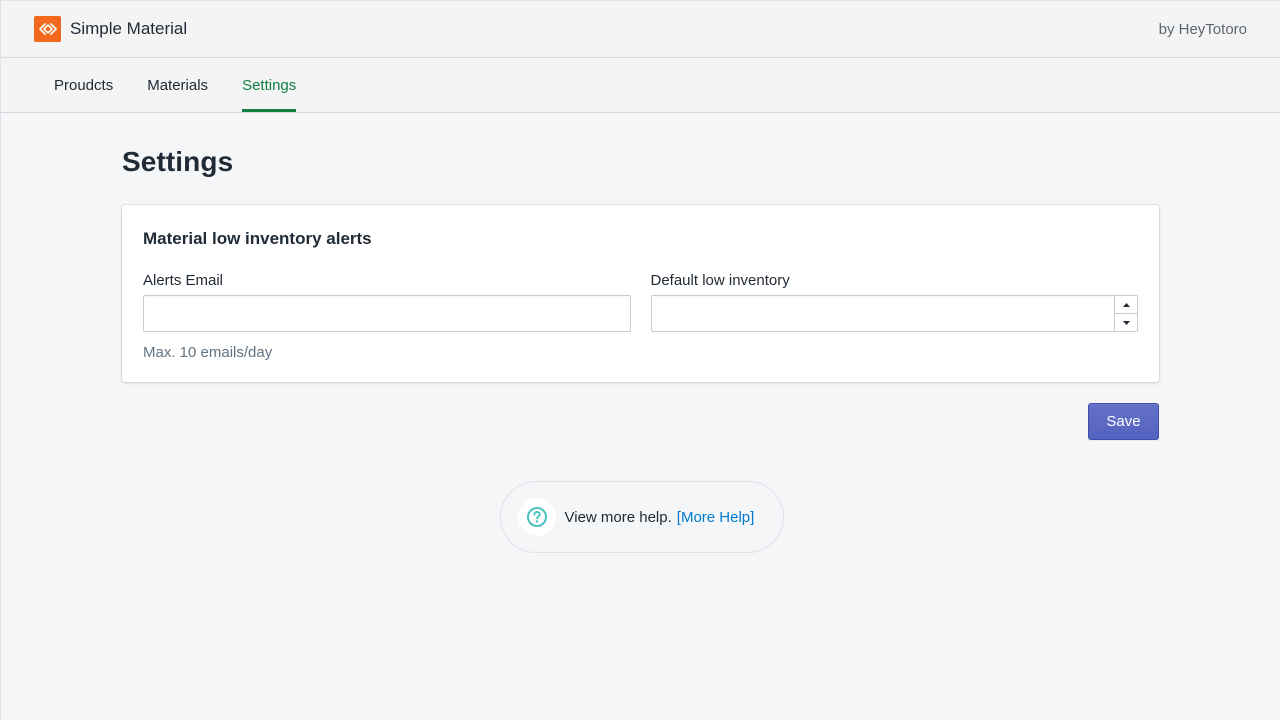 This screenshot has width=1280, height=720. Describe the element at coordinates (83, 85) in the screenshot. I see `tab-products: Proudcts` at that location.